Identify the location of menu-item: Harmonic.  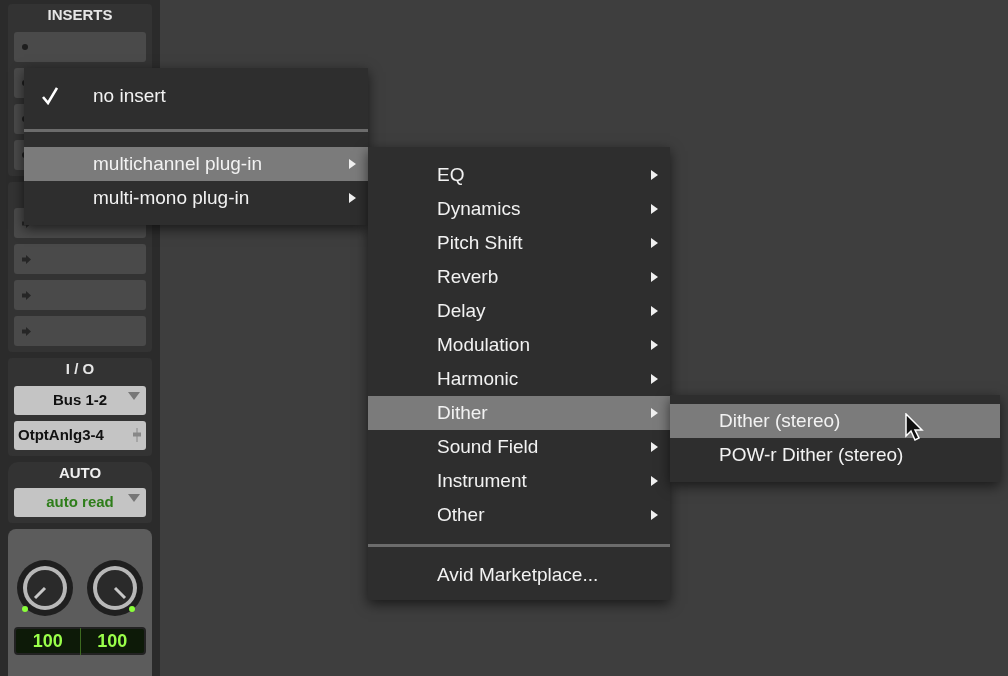
(519, 379).